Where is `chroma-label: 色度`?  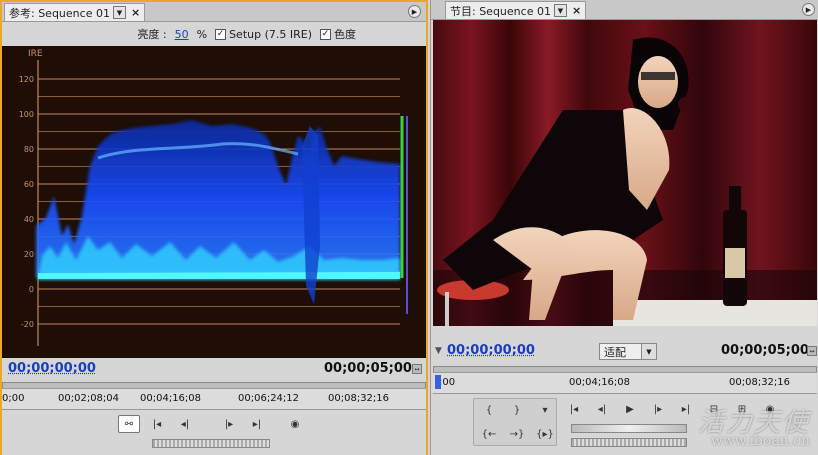
chroma-label: 色度 is located at coordinates (345, 34).